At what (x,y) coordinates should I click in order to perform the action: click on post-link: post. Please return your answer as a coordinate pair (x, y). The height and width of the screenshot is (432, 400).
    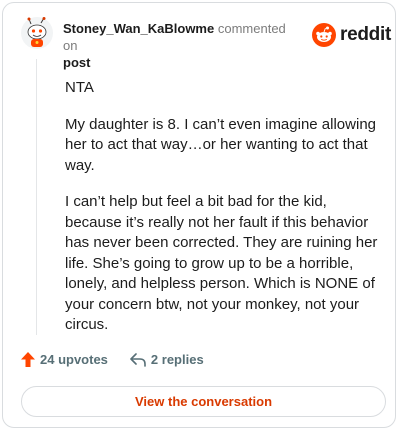
    Looking at the image, I should click on (183, 62).